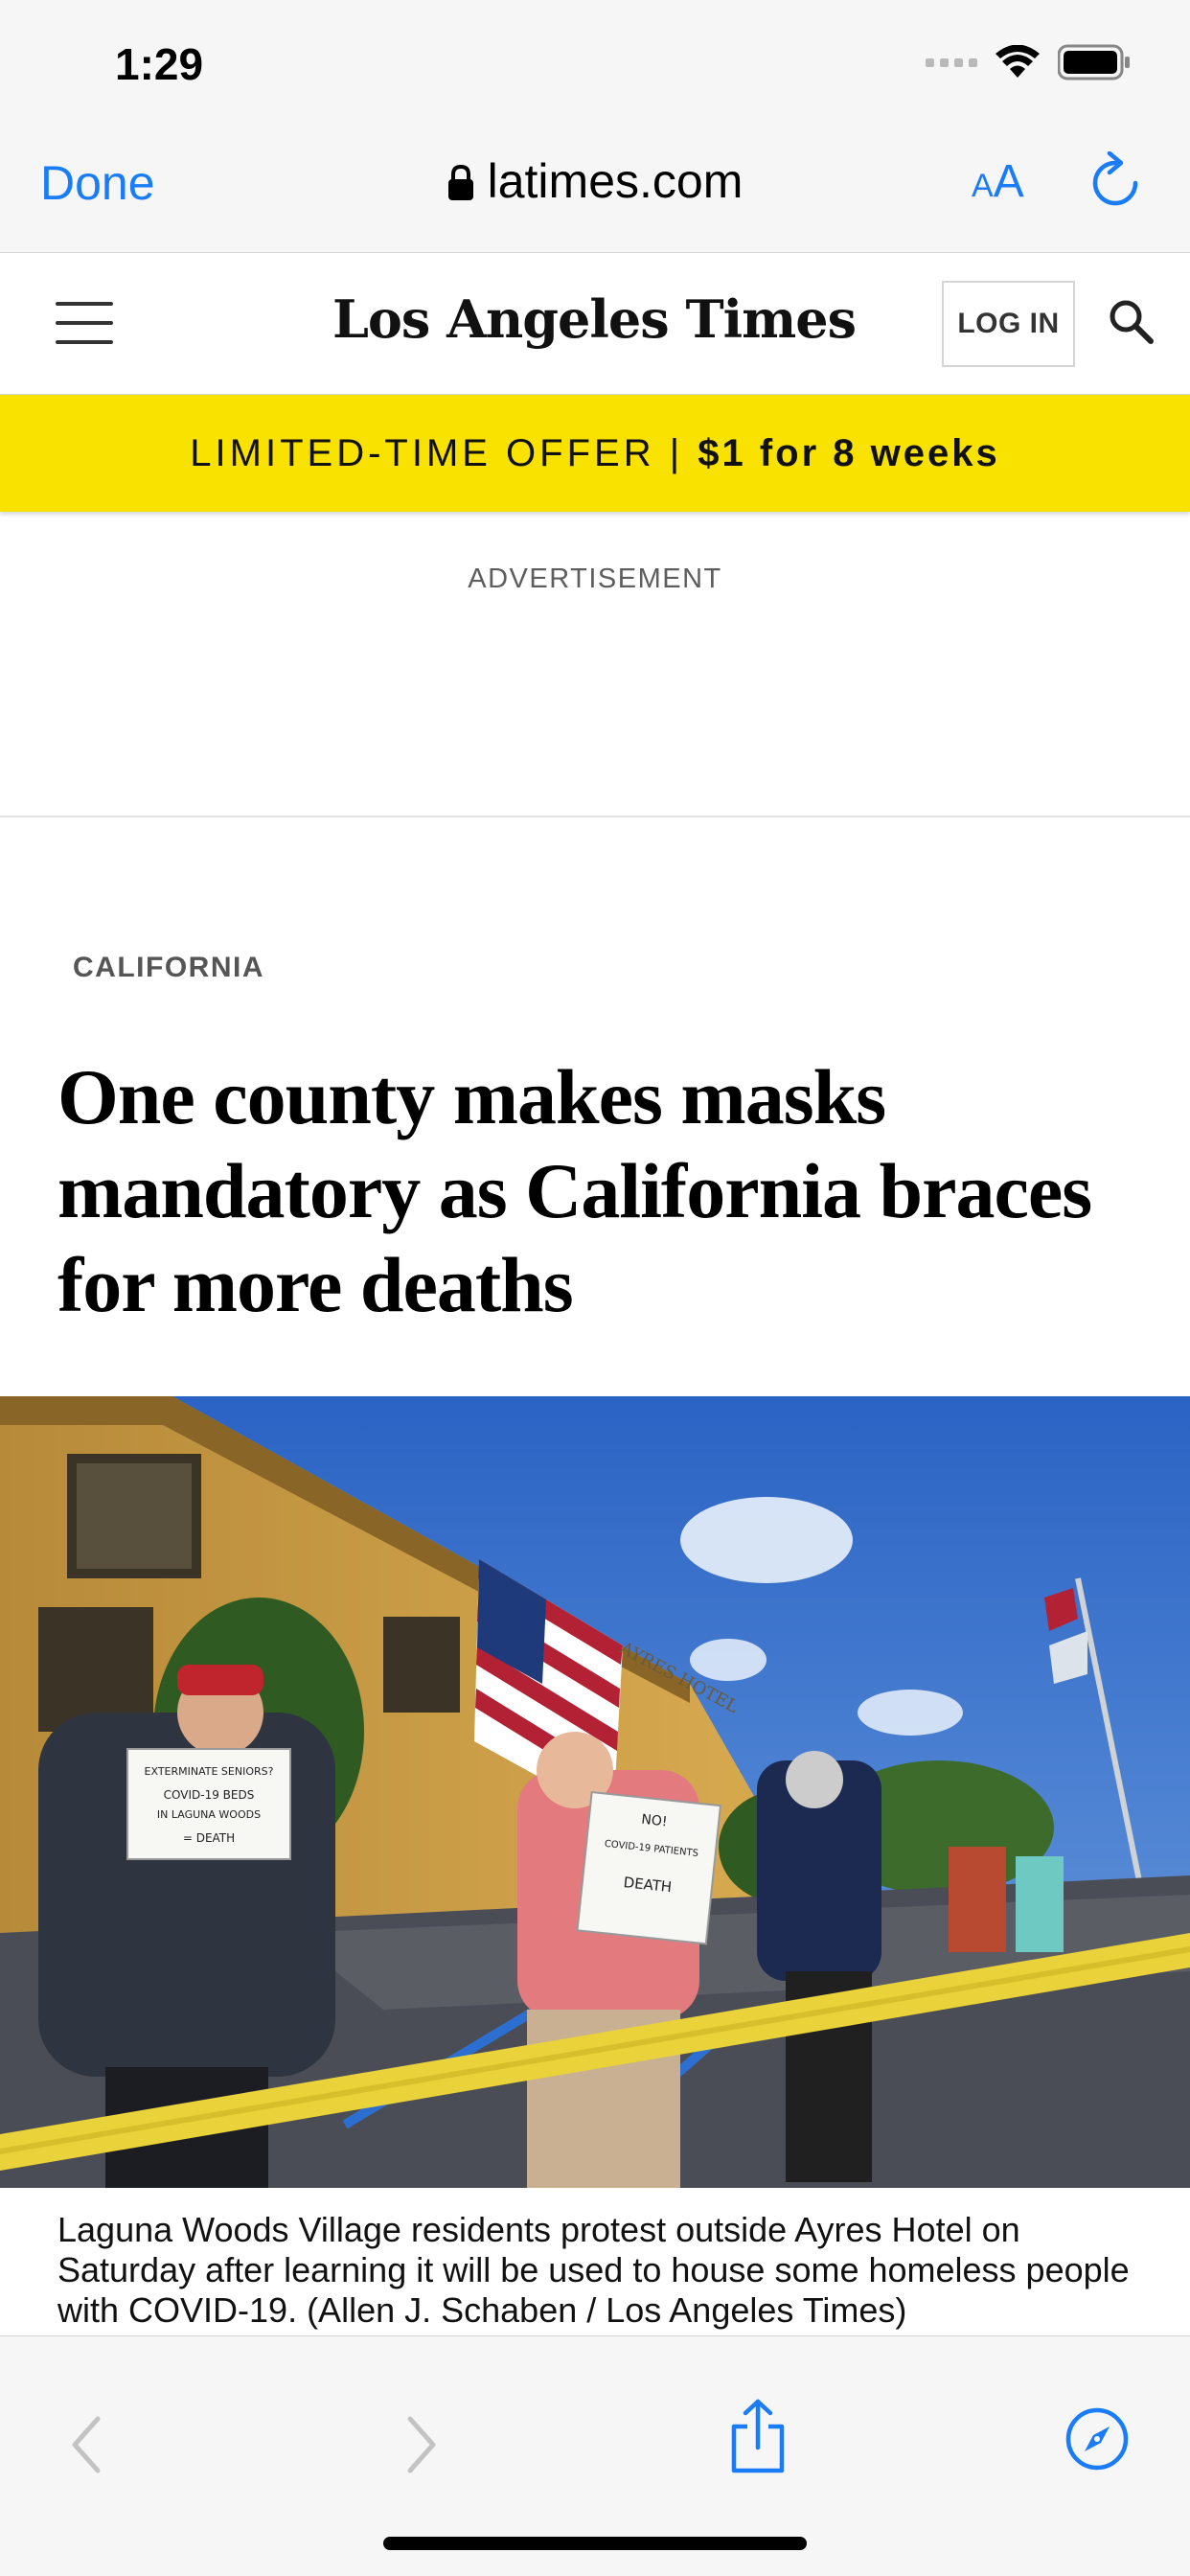  I want to click on status-time: 1:29, so click(159, 64).